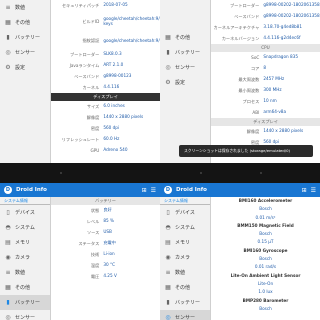 This screenshot has width=320, height=320. Describe the element at coordinates (105, 201) in the screenshot. I see `section-header: バッテリー` at that location.